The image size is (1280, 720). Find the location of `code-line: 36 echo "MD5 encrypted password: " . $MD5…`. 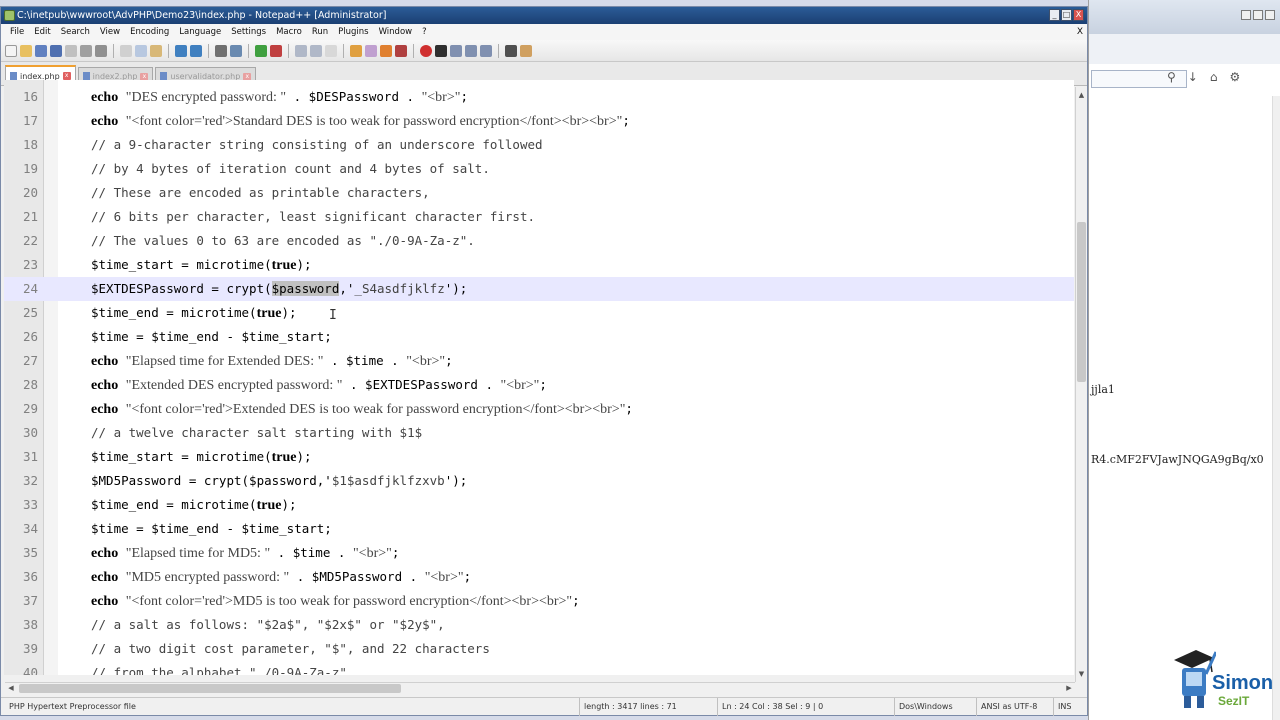

code-line: 36 echo "MD5 encrypted password: " . $MD5… is located at coordinates (539, 577).